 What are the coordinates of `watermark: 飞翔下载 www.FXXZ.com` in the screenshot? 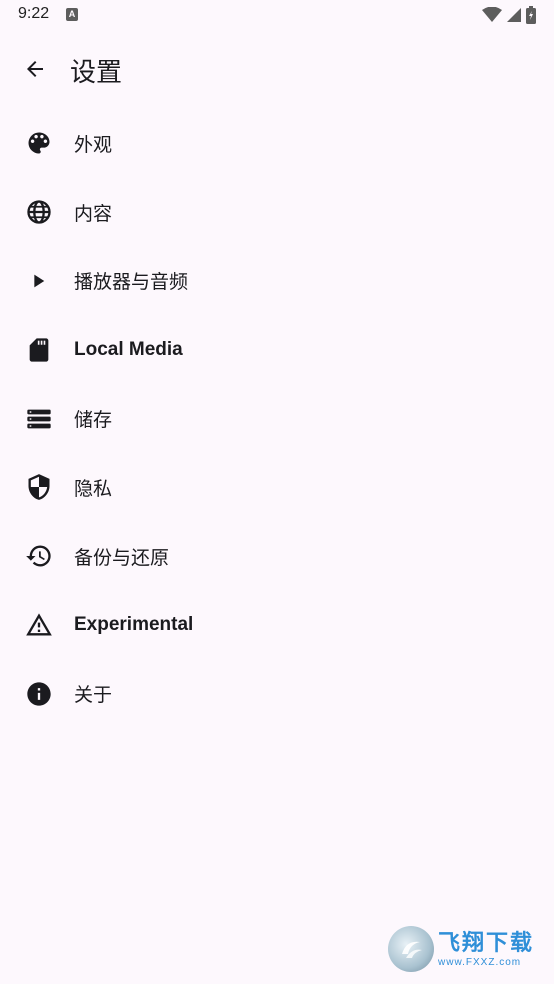 It's located at (466, 949).